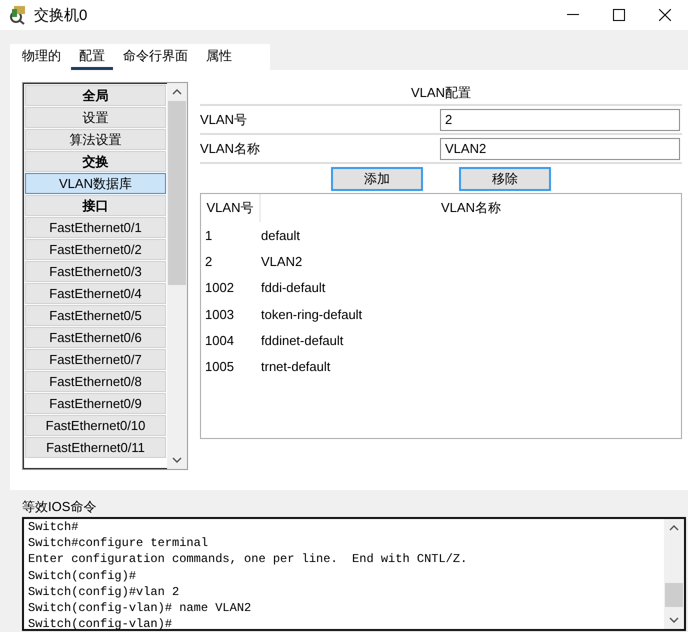  I want to click on switch-icon, so click(18, 15).